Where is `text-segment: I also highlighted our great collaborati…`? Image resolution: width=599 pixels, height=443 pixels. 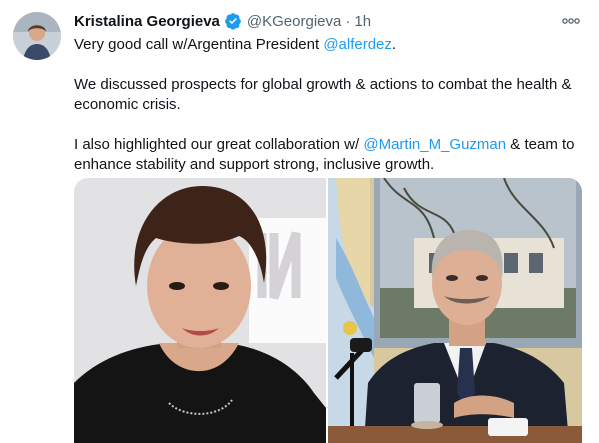 text-segment: I also highlighted our great collaborati… is located at coordinates (219, 144).